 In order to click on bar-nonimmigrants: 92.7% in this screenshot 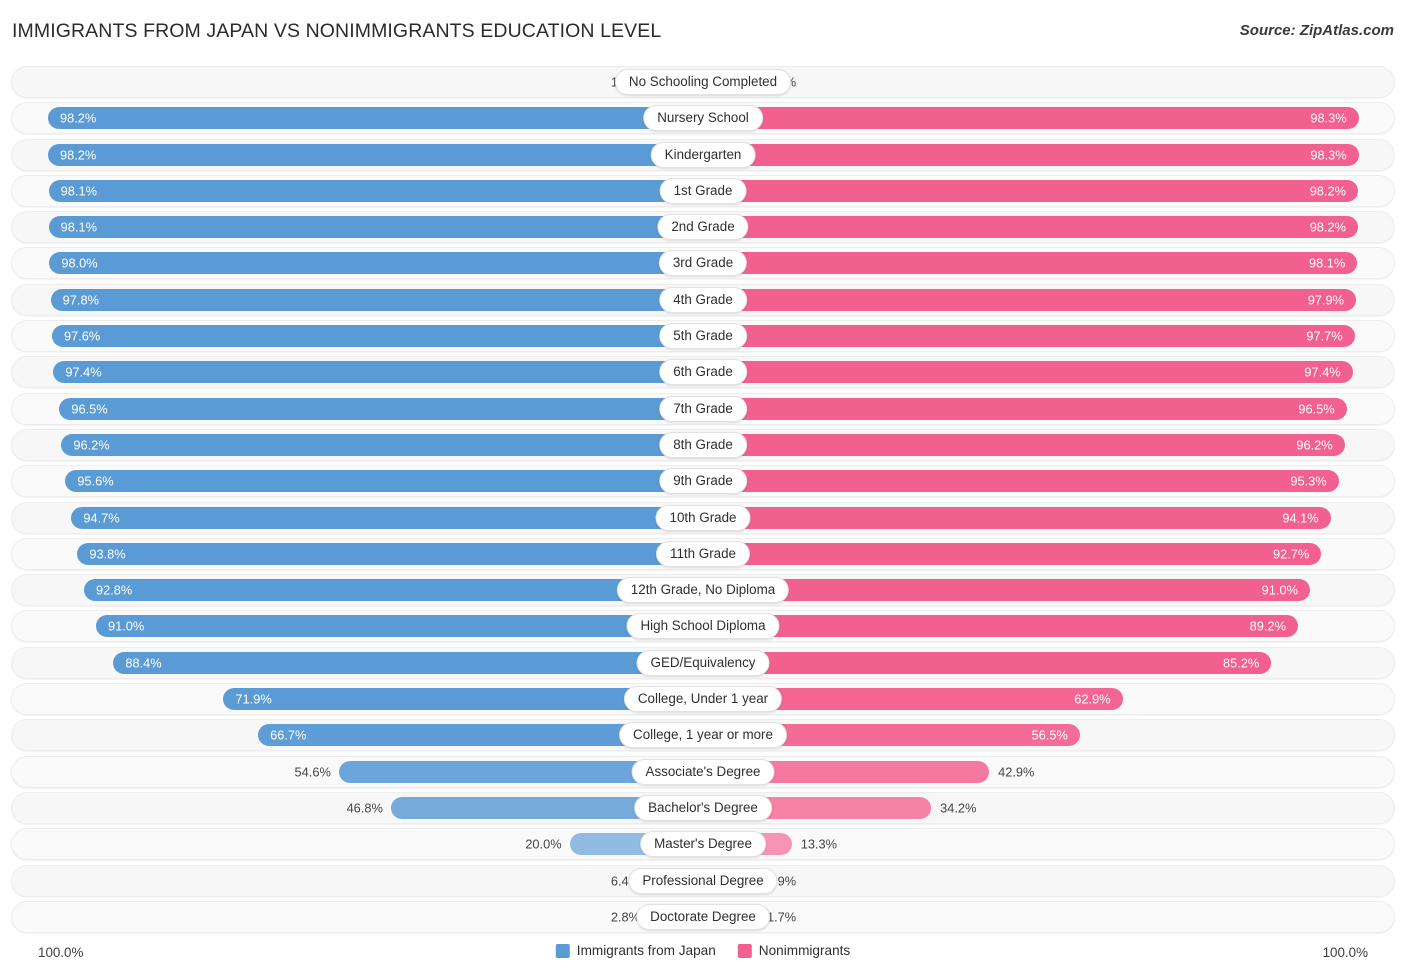, I will do `click(1012, 553)`.